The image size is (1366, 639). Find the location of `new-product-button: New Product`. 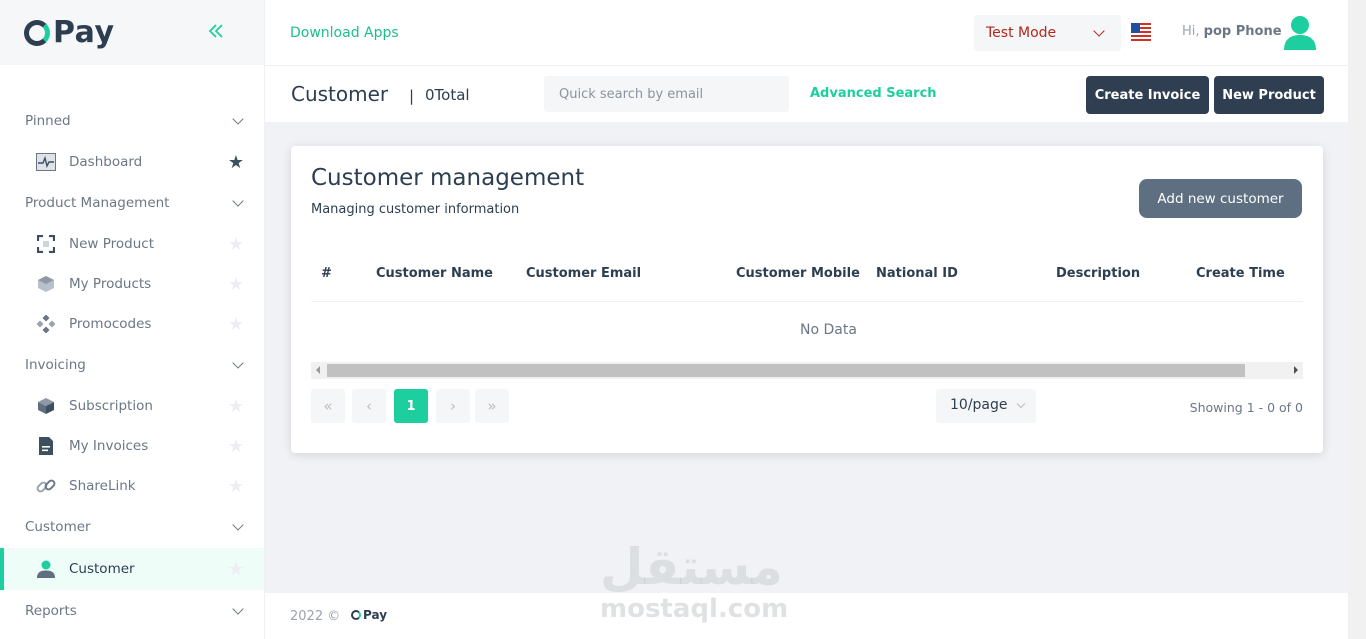

new-product-button: New Product is located at coordinates (1269, 95).